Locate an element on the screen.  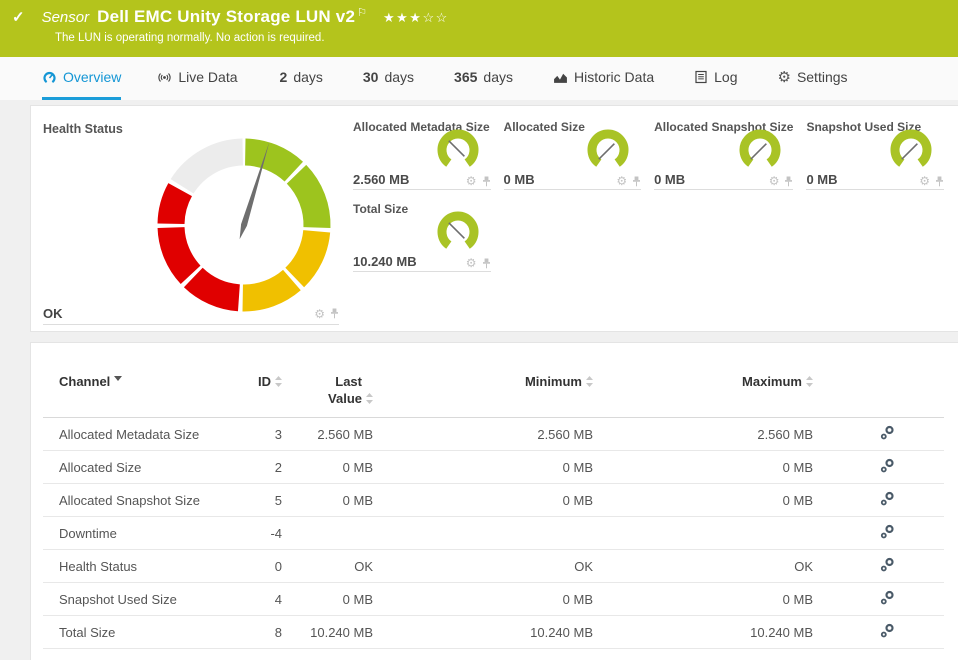
channel-last-value is located at coordinates (327, 533).